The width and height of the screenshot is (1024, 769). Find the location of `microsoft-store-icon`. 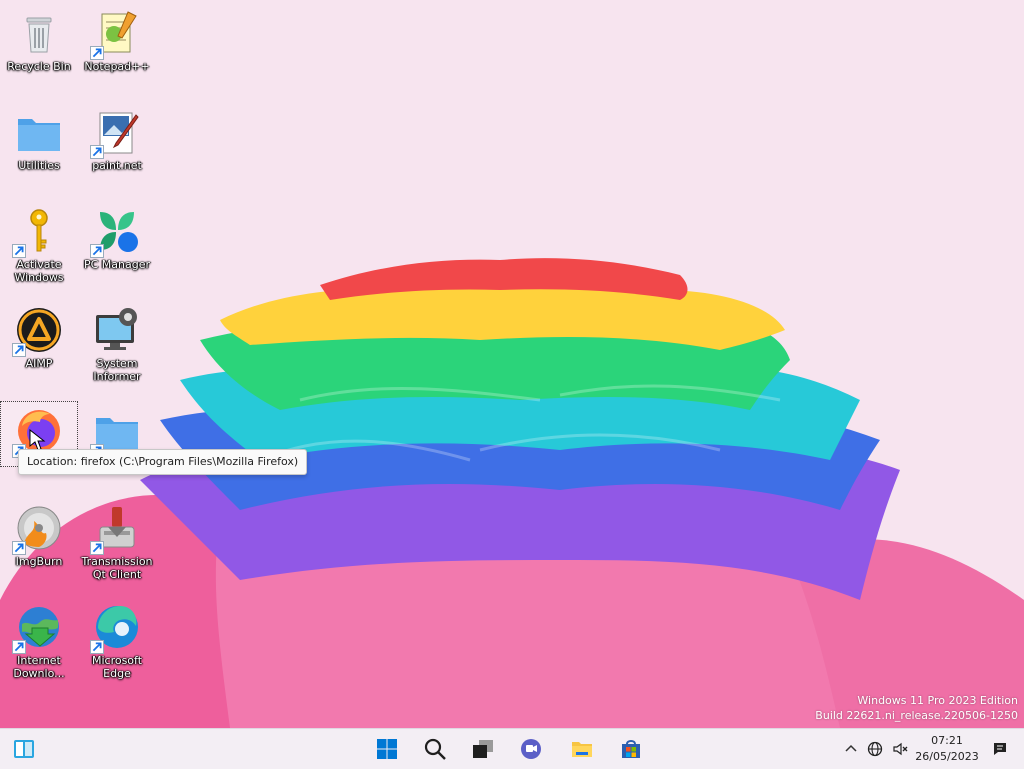

microsoft-store-icon is located at coordinates (631, 749).